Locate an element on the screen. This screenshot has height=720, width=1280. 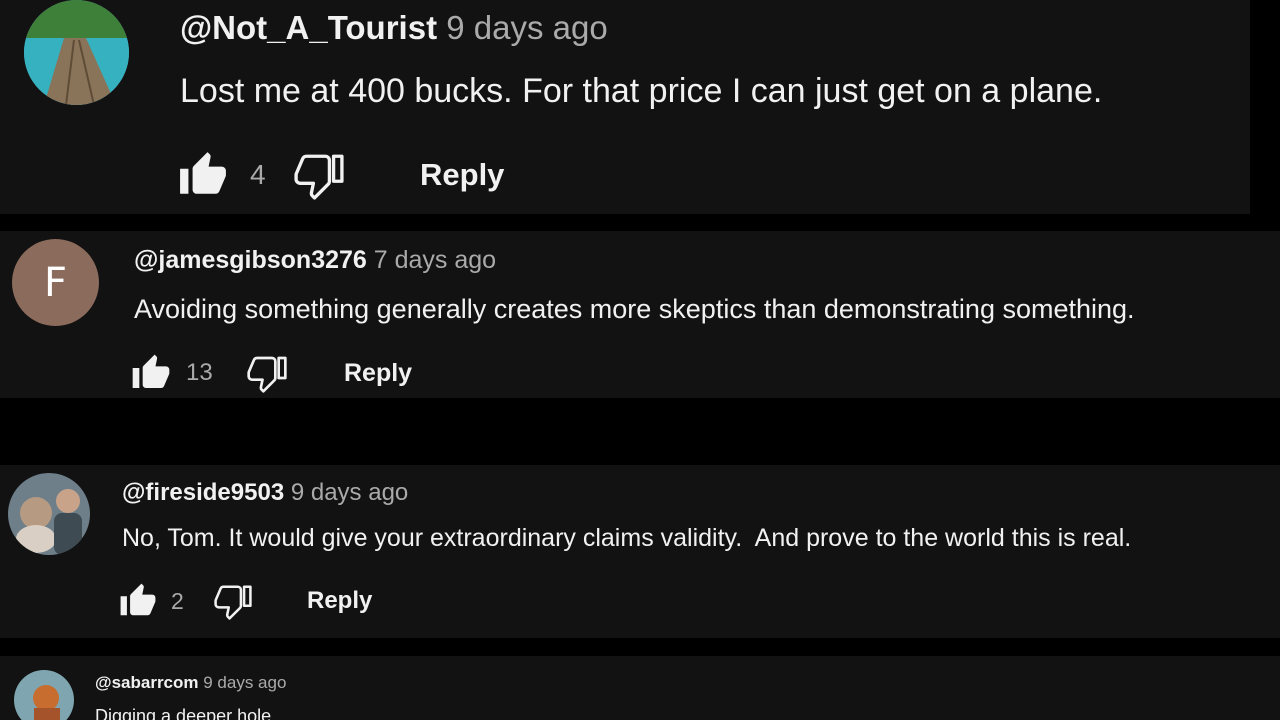
avatar-letter: F is located at coordinates (55, 282).